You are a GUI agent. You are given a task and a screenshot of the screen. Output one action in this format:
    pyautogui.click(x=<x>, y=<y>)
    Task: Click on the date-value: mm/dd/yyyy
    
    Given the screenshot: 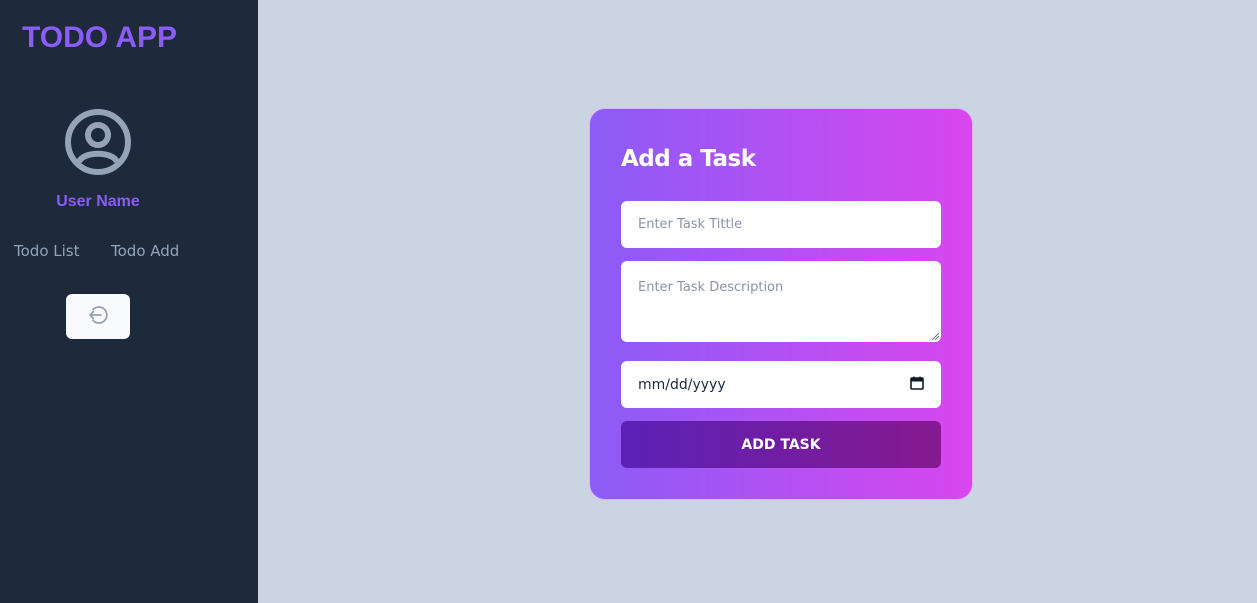 What is the action you would take?
    pyautogui.click(x=682, y=384)
    